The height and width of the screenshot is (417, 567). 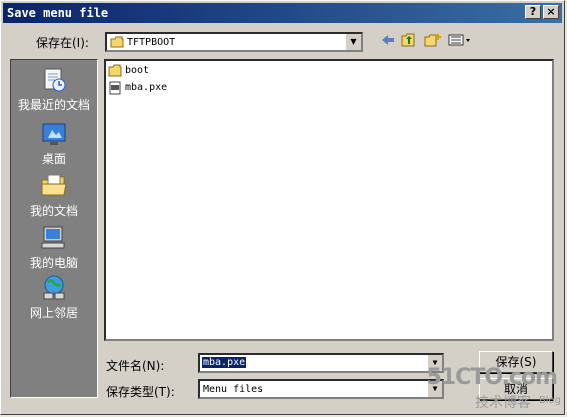 I want to click on filetype-value: Menu files, so click(x=233, y=389).